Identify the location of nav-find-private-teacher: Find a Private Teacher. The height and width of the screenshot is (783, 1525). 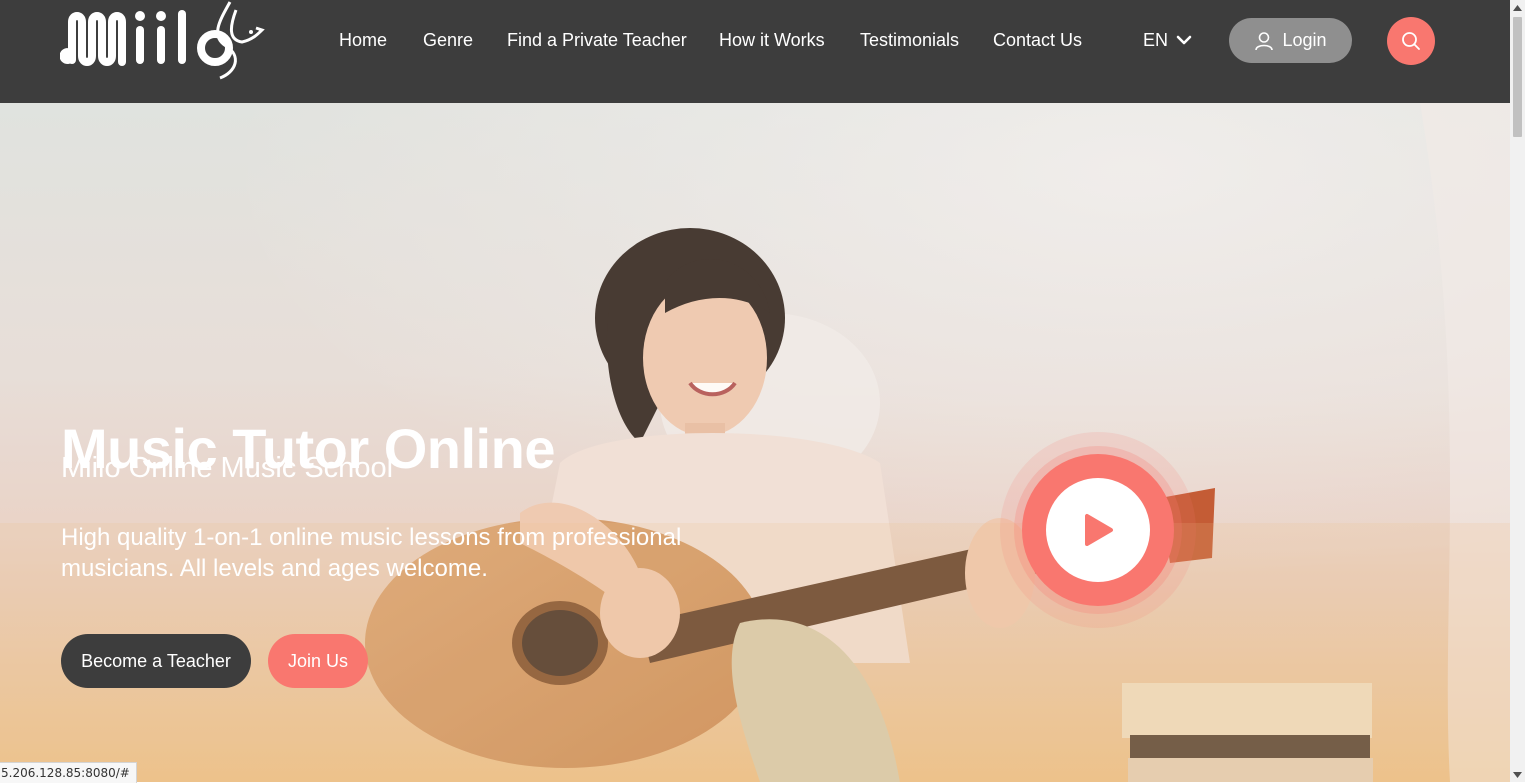
(597, 40).